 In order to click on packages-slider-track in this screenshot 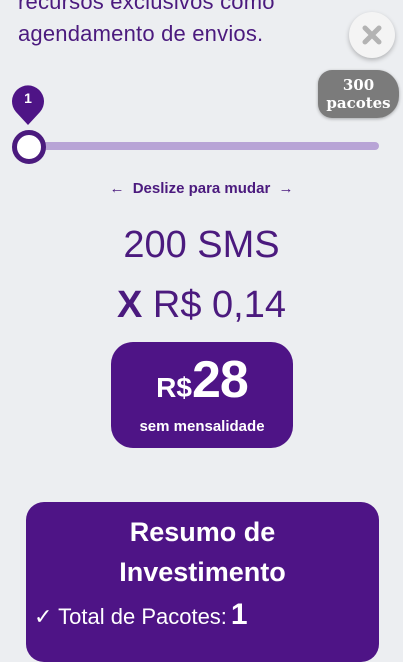, I will do `click(201, 146)`.